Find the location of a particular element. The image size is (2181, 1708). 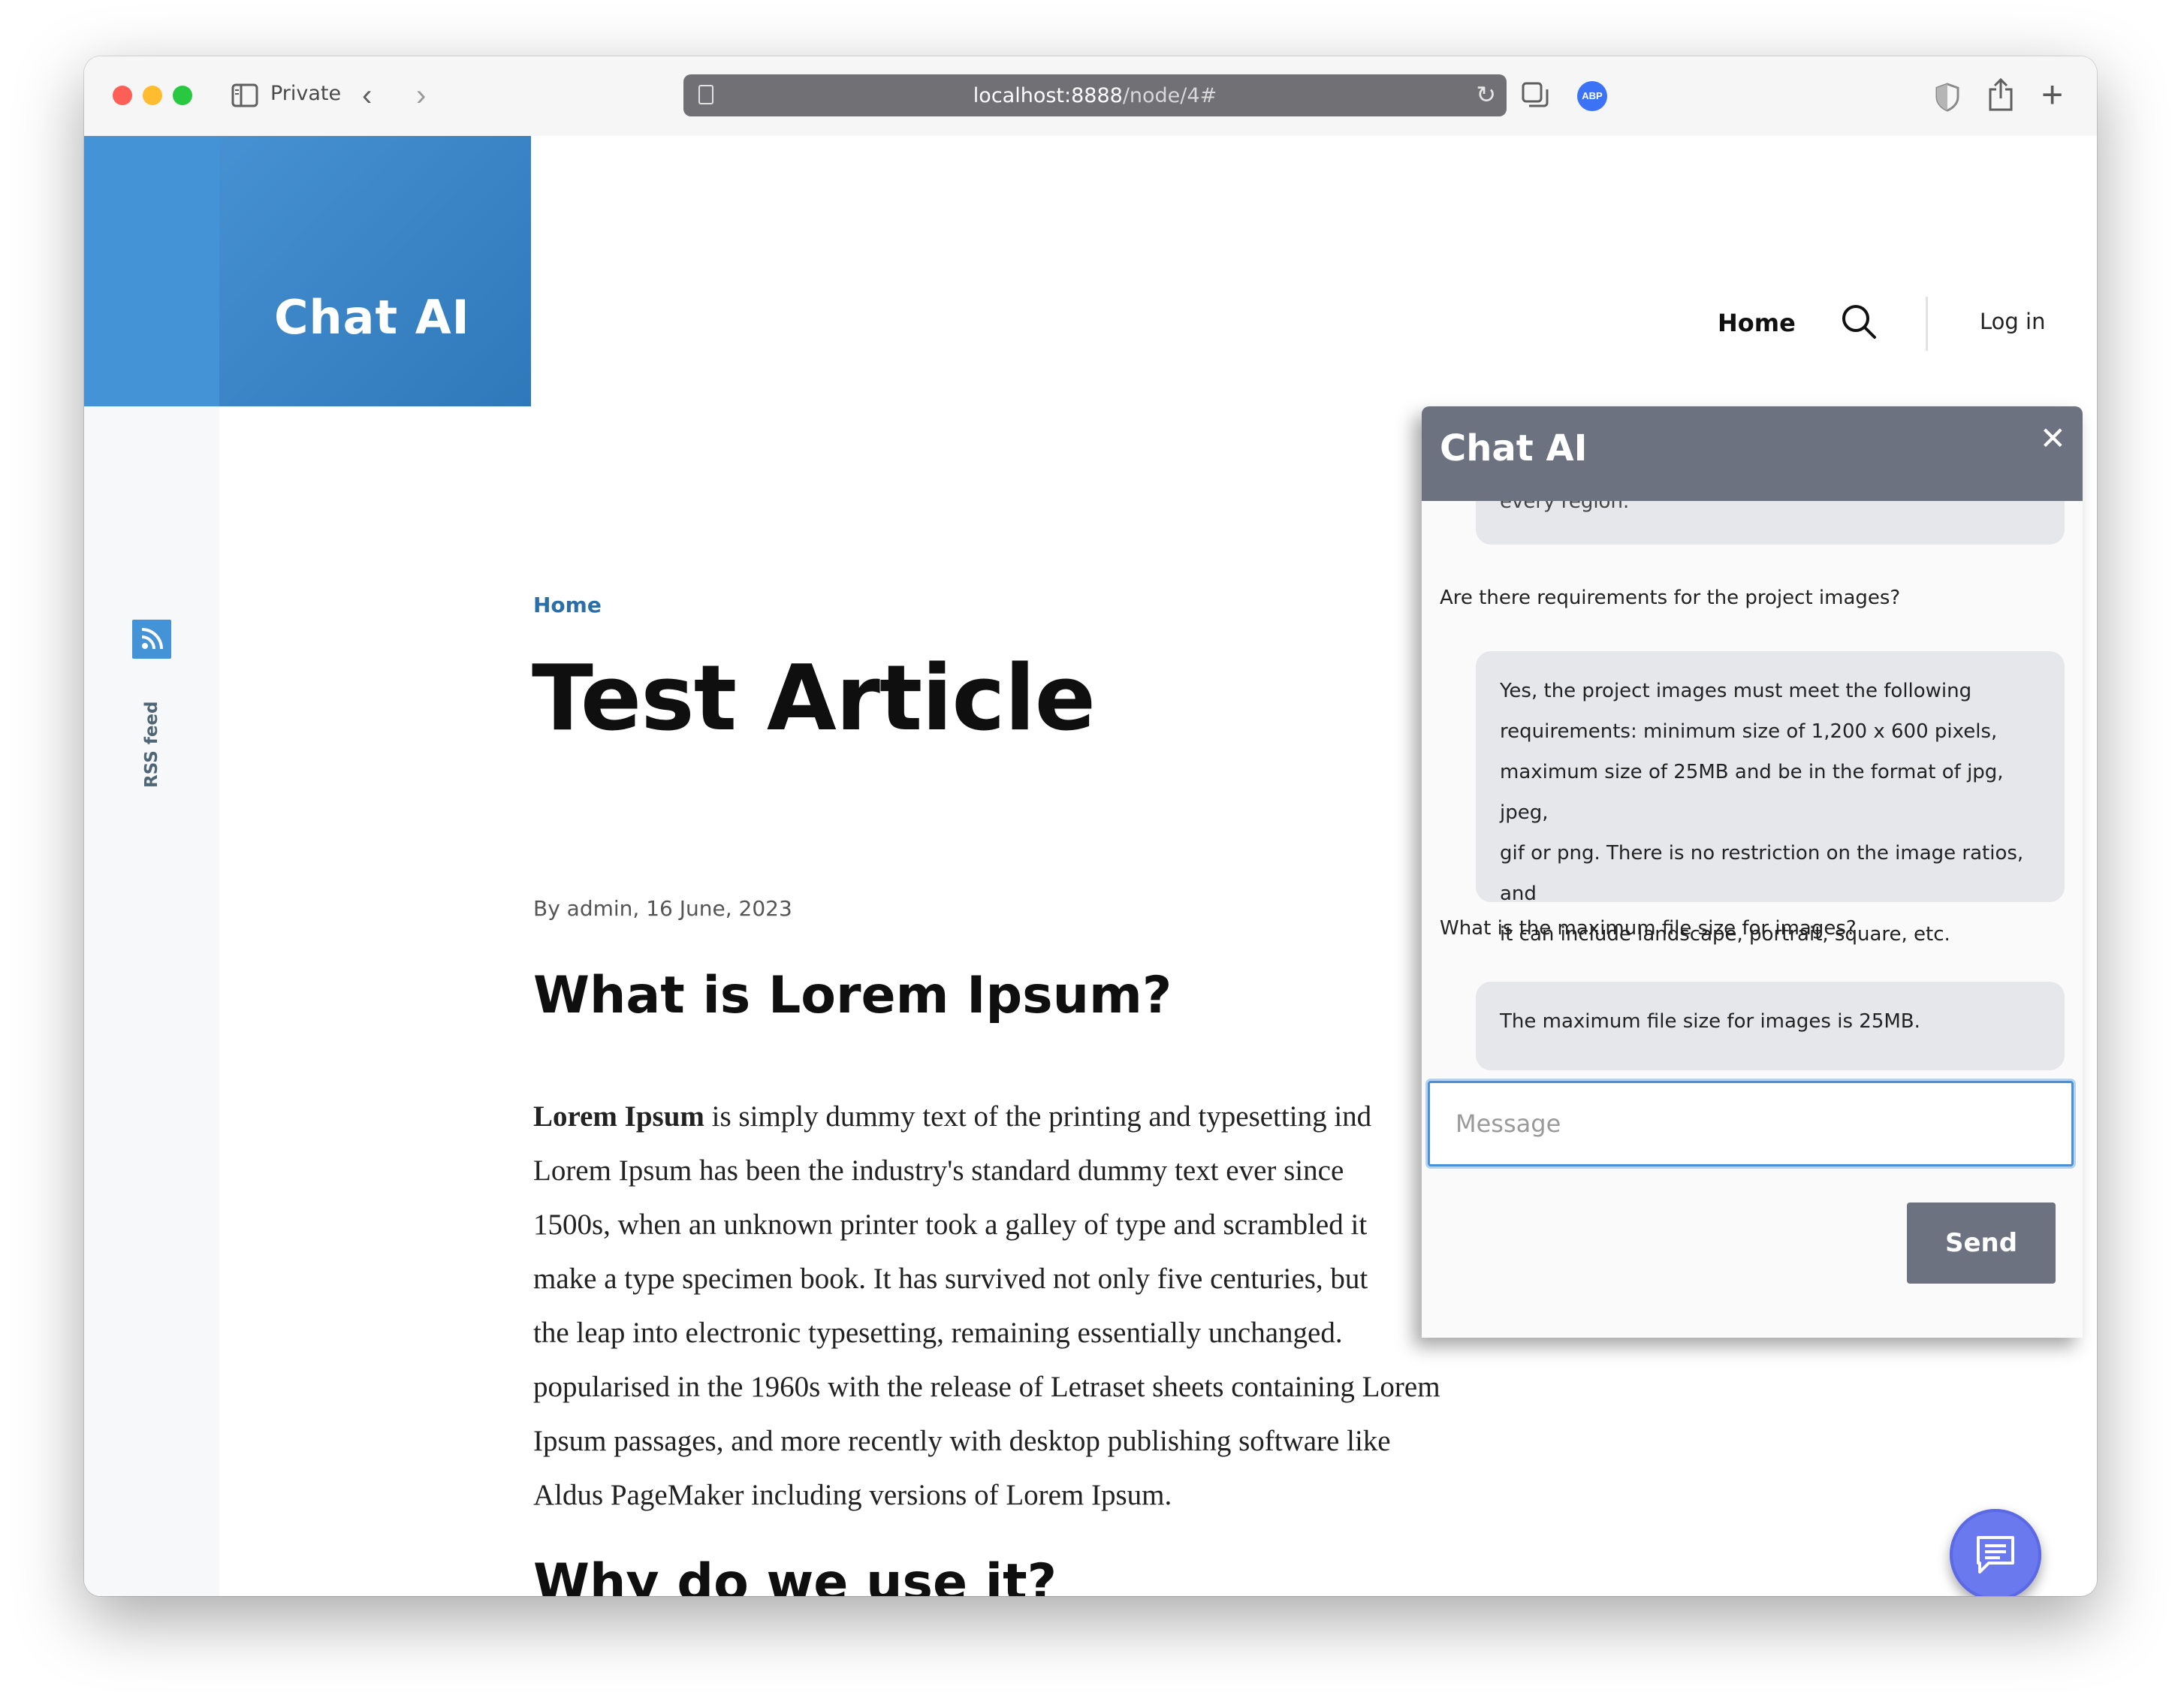

close-icon: ✕ is located at coordinates (2053, 439).